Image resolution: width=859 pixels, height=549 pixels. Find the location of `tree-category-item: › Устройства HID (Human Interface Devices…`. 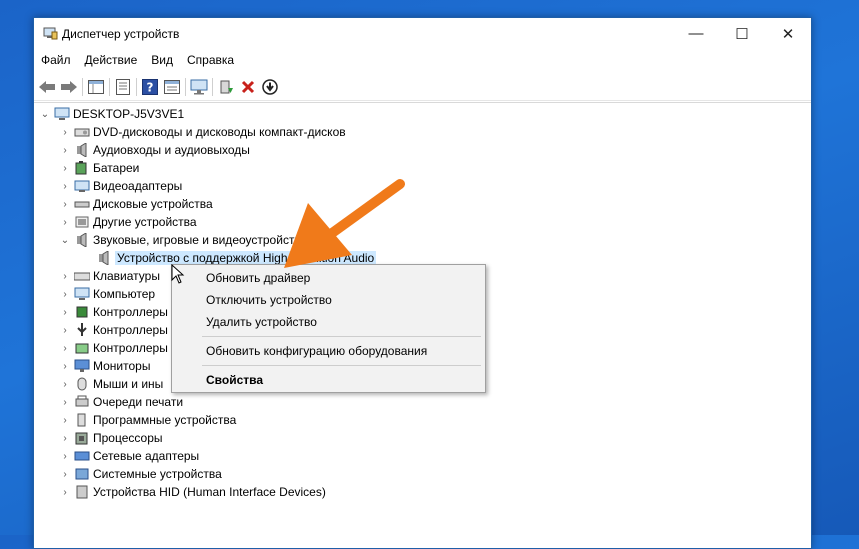

tree-category-item: › Устройства HID (Human Interface Devices… is located at coordinates (192, 492).